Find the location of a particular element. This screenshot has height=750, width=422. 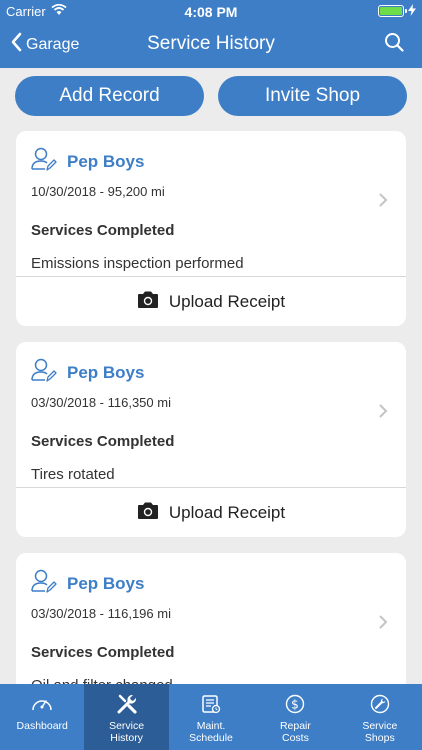

tab-label: Service Shops is located at coordinates (380, 732).